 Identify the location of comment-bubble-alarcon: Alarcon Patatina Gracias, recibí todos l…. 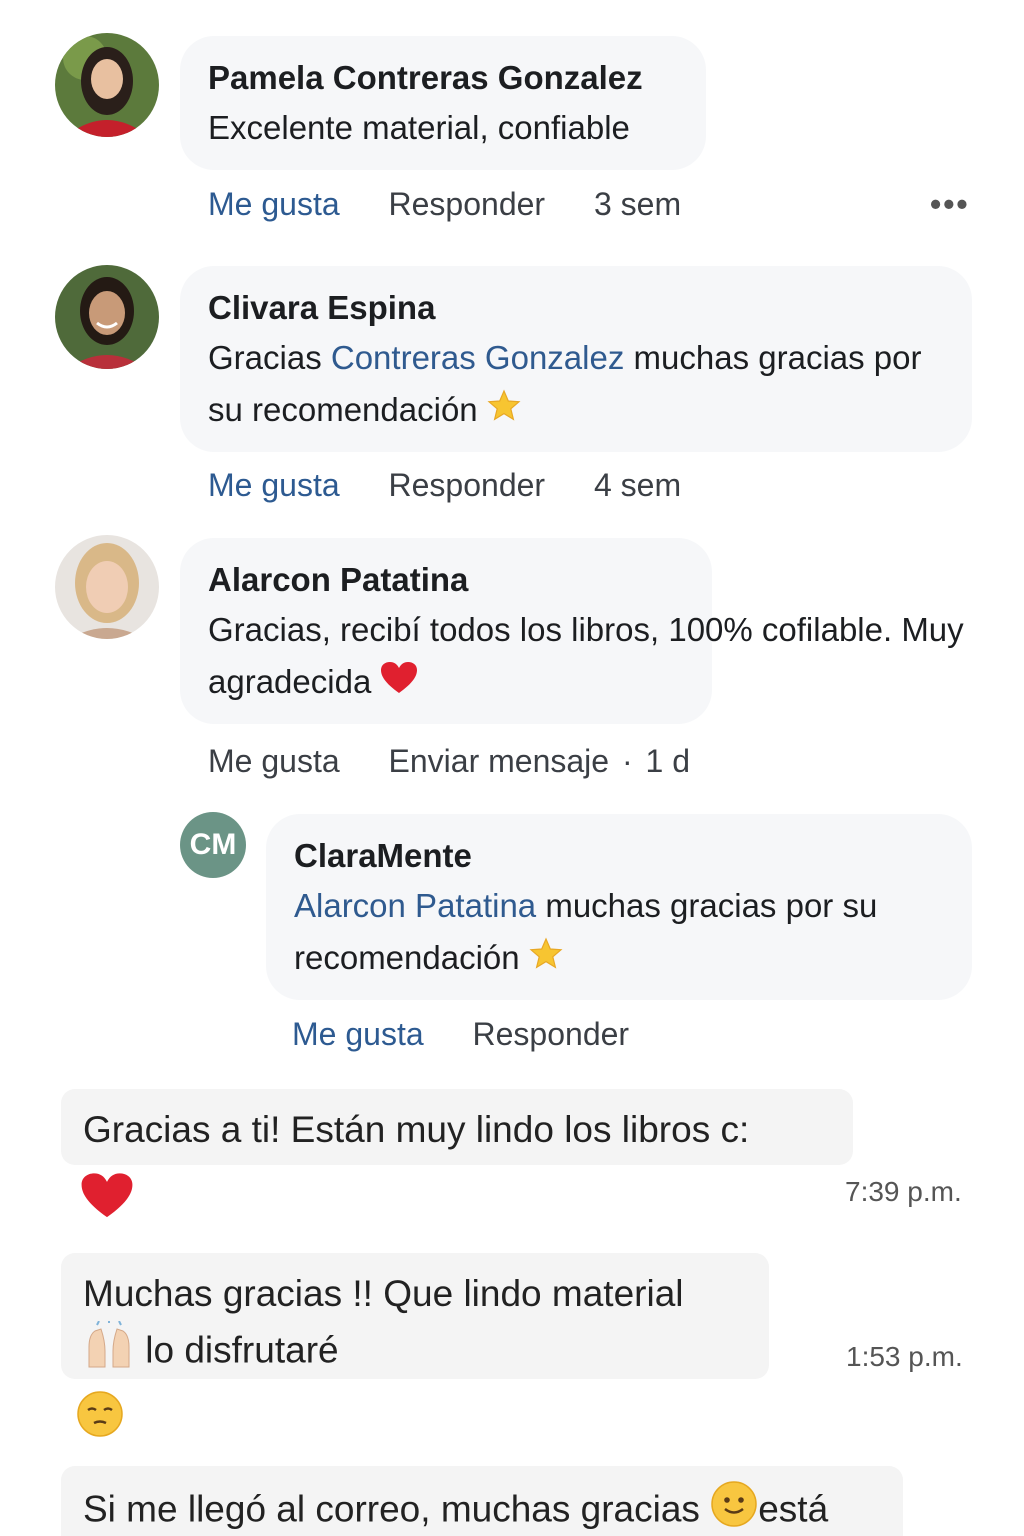
(572, 631).